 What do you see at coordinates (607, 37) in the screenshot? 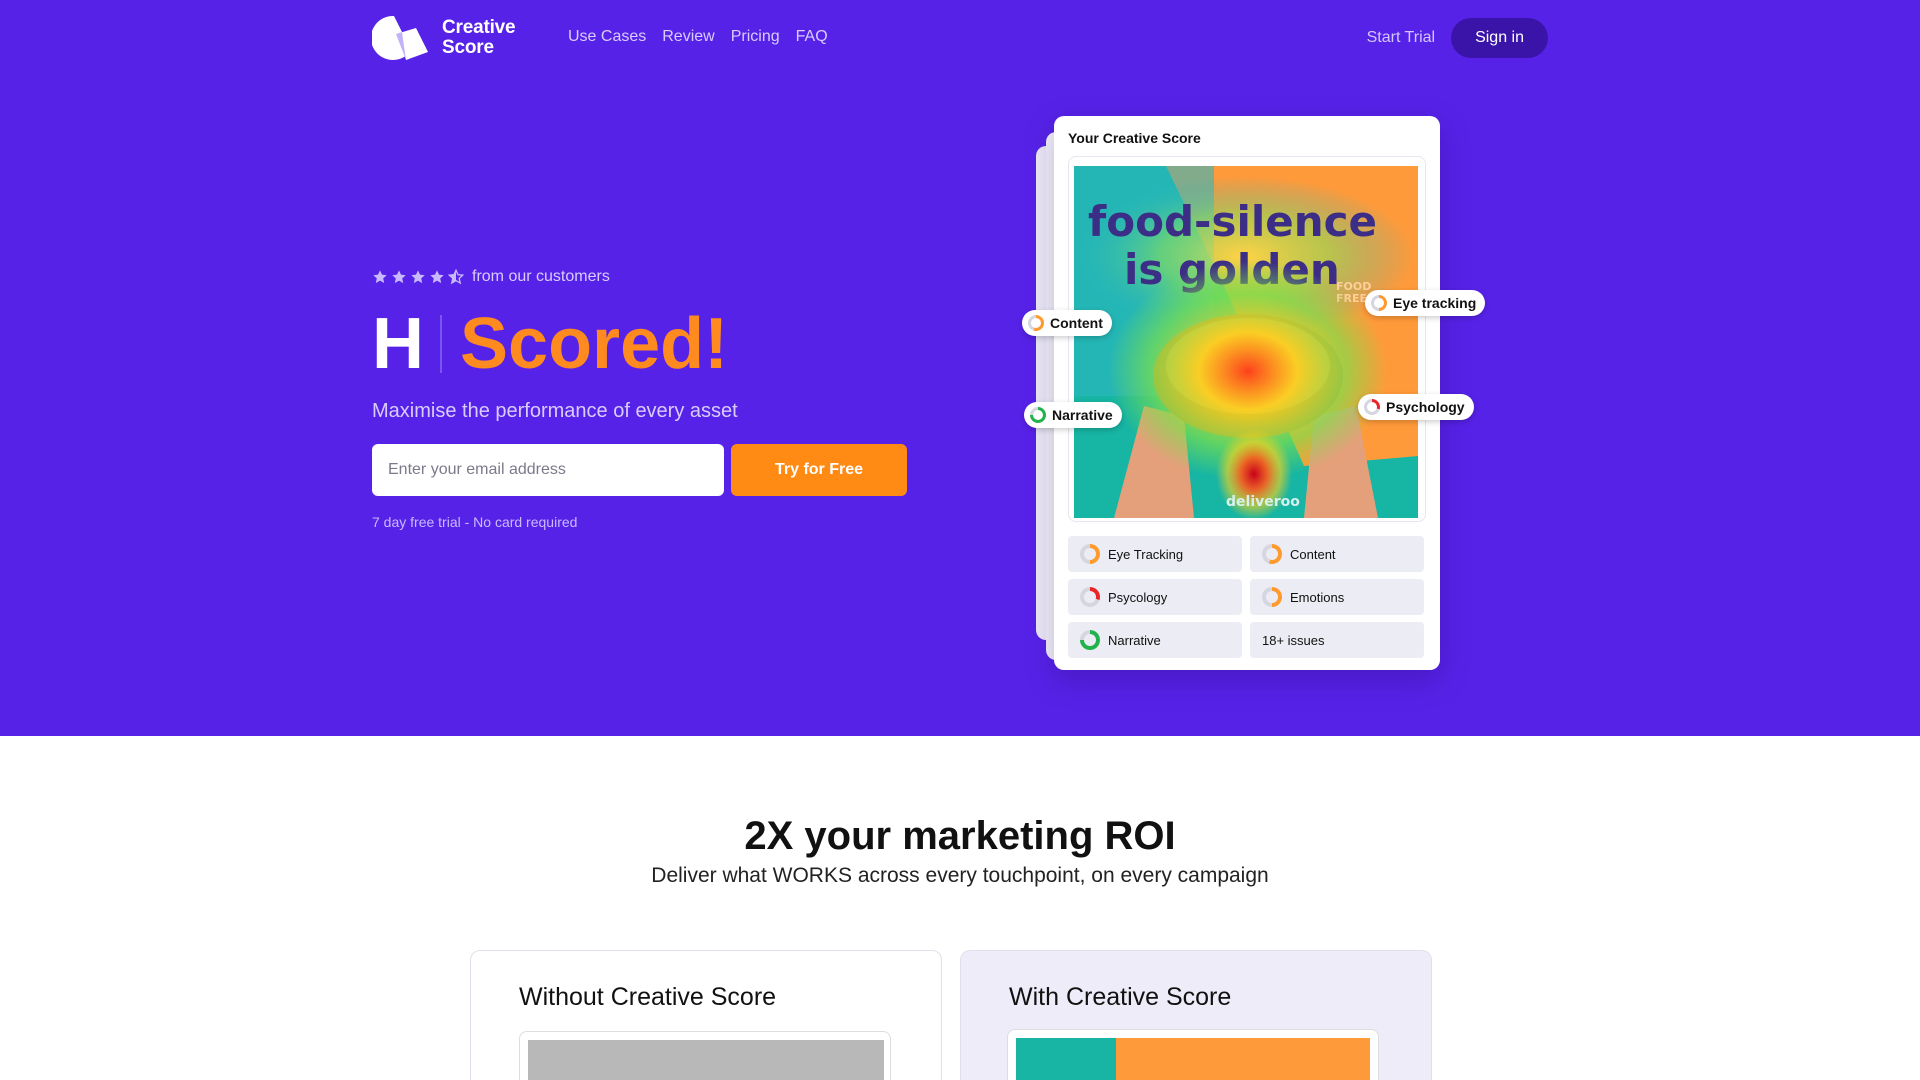
I see `nav-link-use-cases: Use Cases` at bounding box center [607, 37].